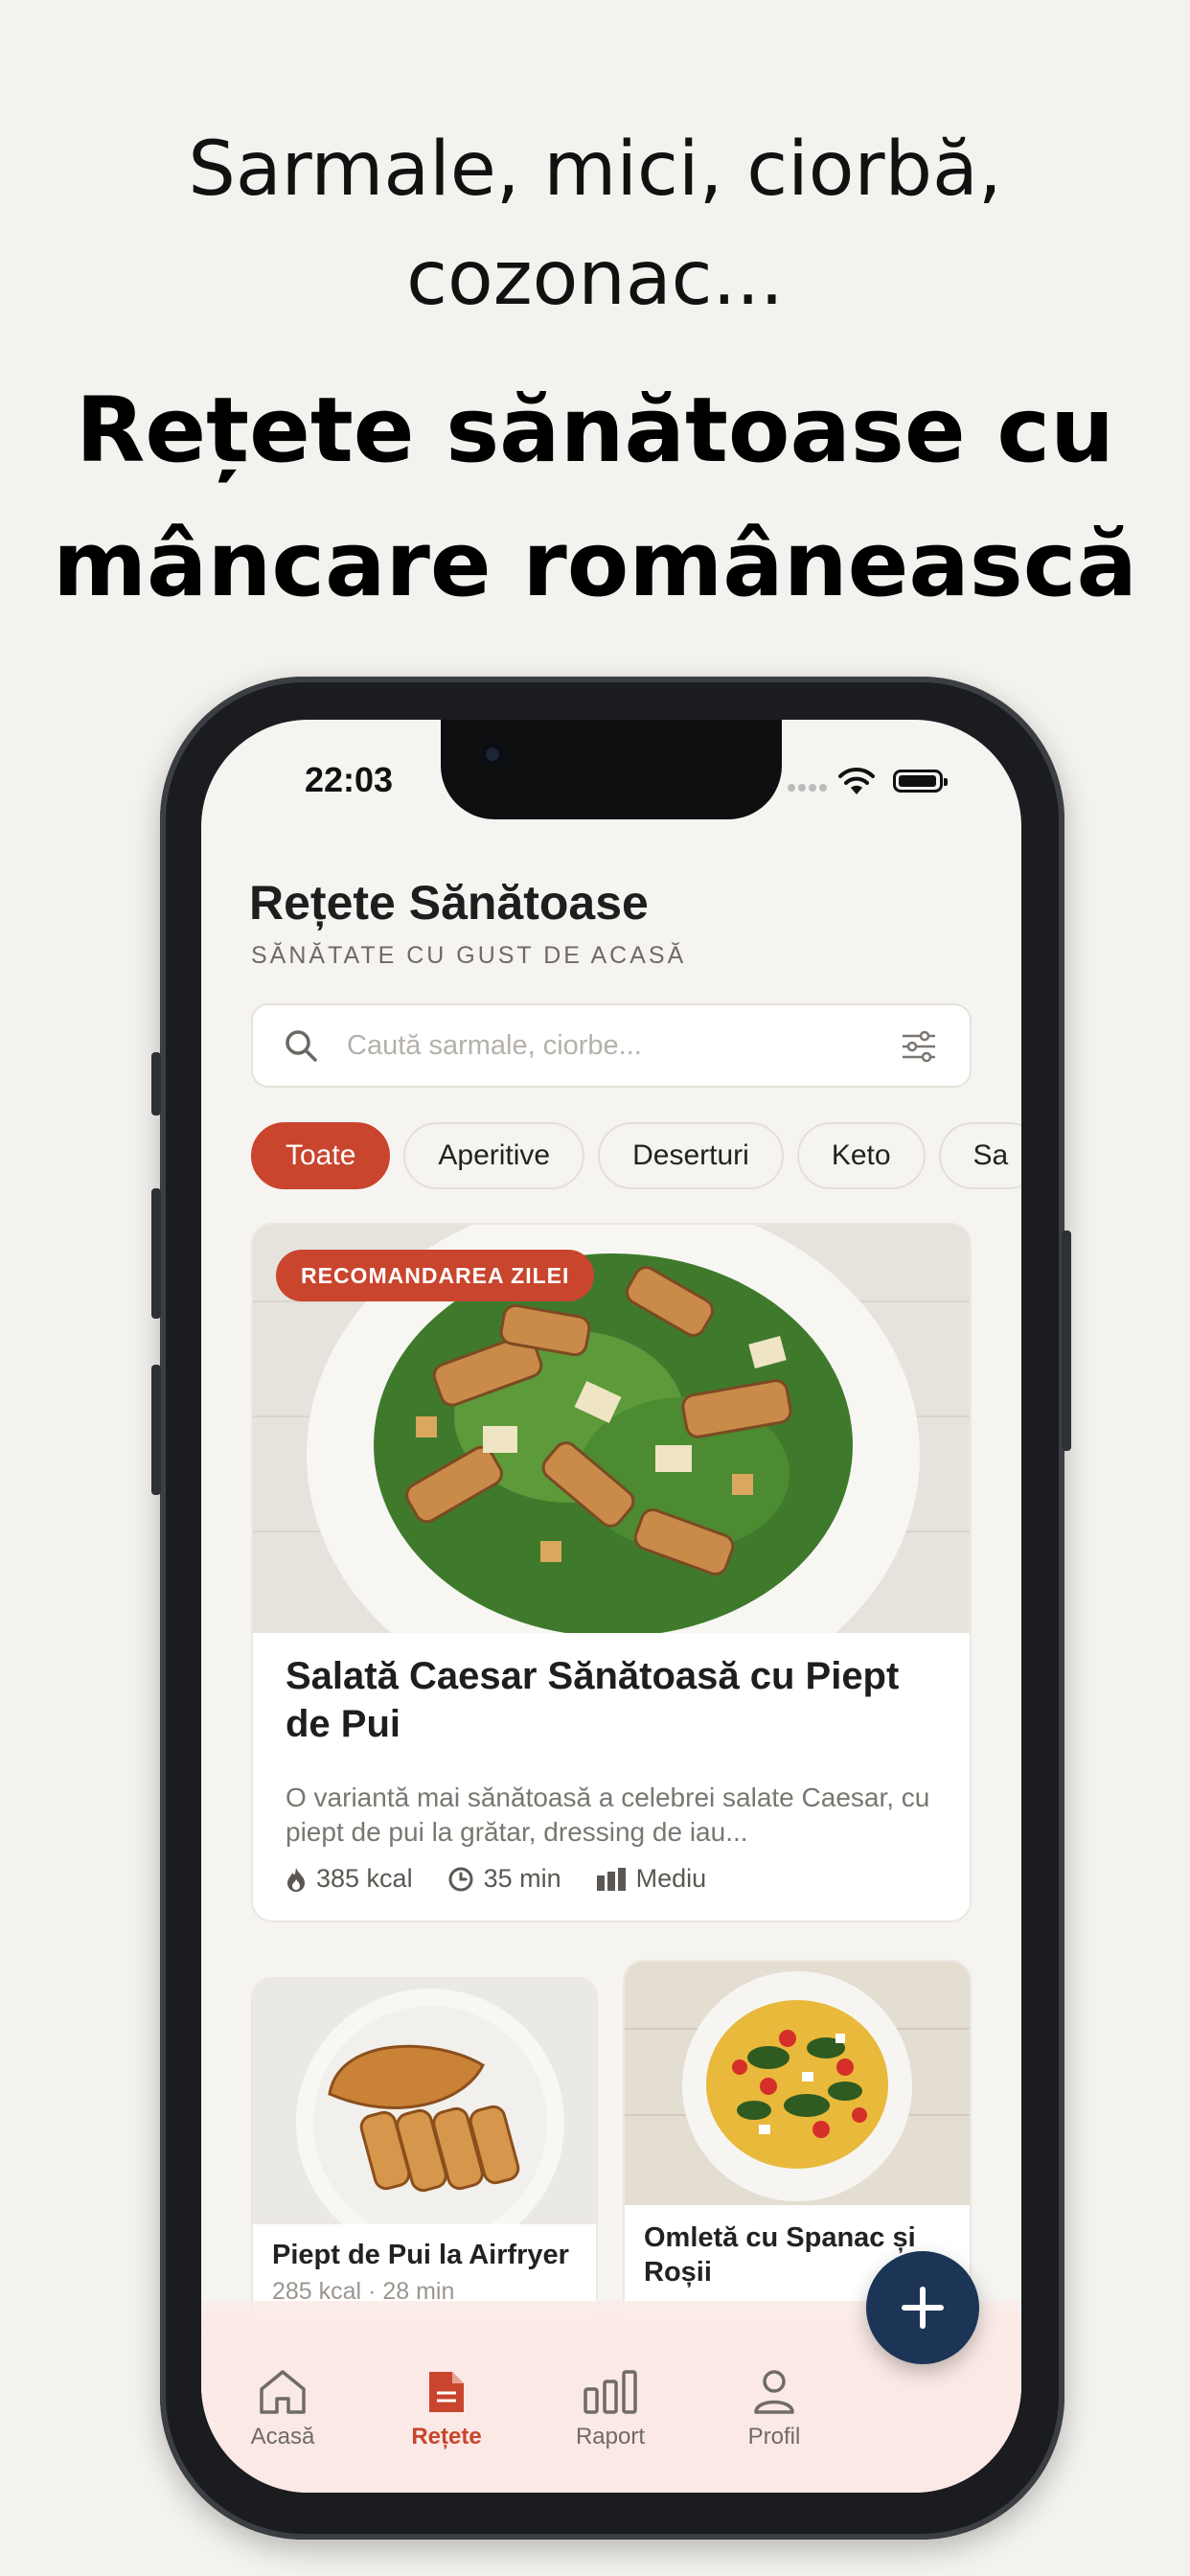 The width and height of the screenshot is (1190, 2576). I want to click on chip-deserturi: Deserturi, so click(691, 1155).